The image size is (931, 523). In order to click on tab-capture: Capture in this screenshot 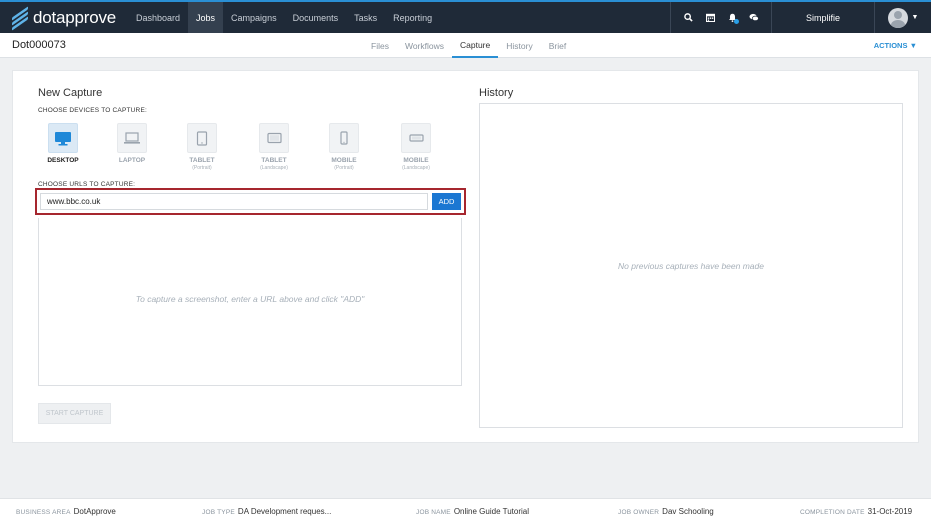, I will do `click(475, 45)`.